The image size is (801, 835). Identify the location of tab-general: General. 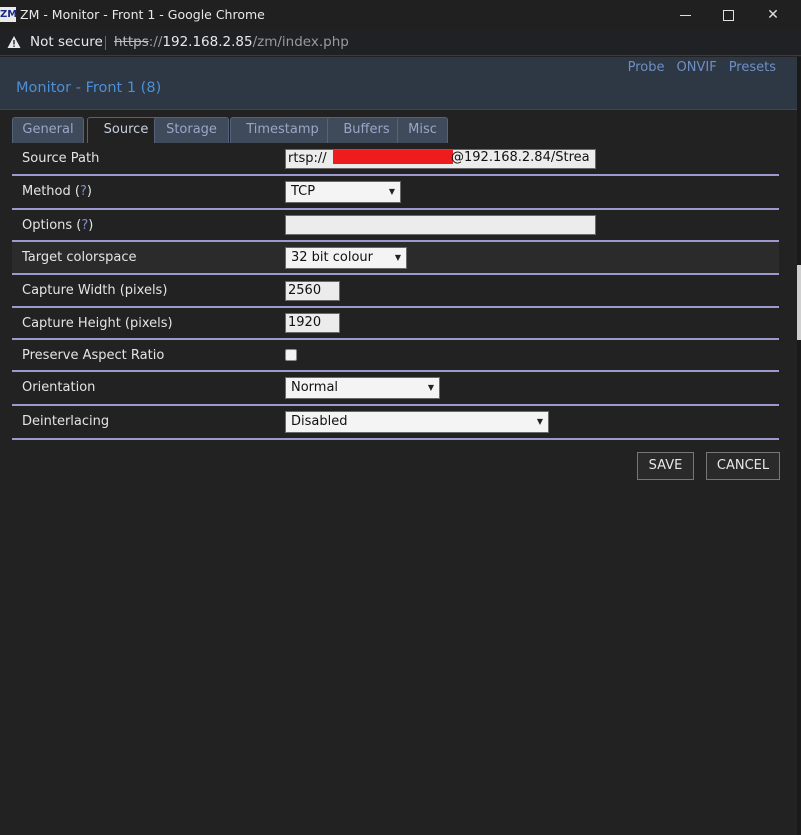
(48, 130).